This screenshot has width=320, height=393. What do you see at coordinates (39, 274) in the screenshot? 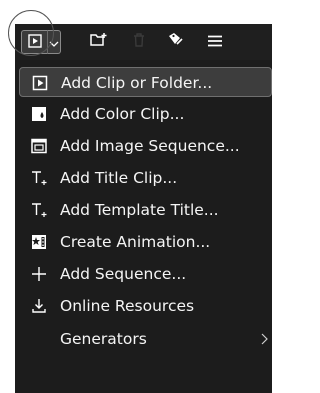
I see `plus-icon` at bounding box center [39, 274].